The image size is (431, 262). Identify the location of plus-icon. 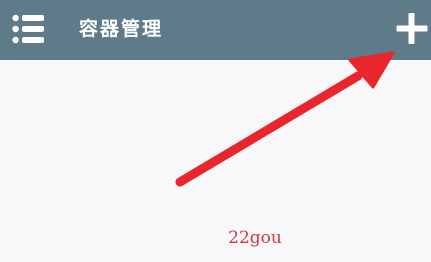
(412, 28).